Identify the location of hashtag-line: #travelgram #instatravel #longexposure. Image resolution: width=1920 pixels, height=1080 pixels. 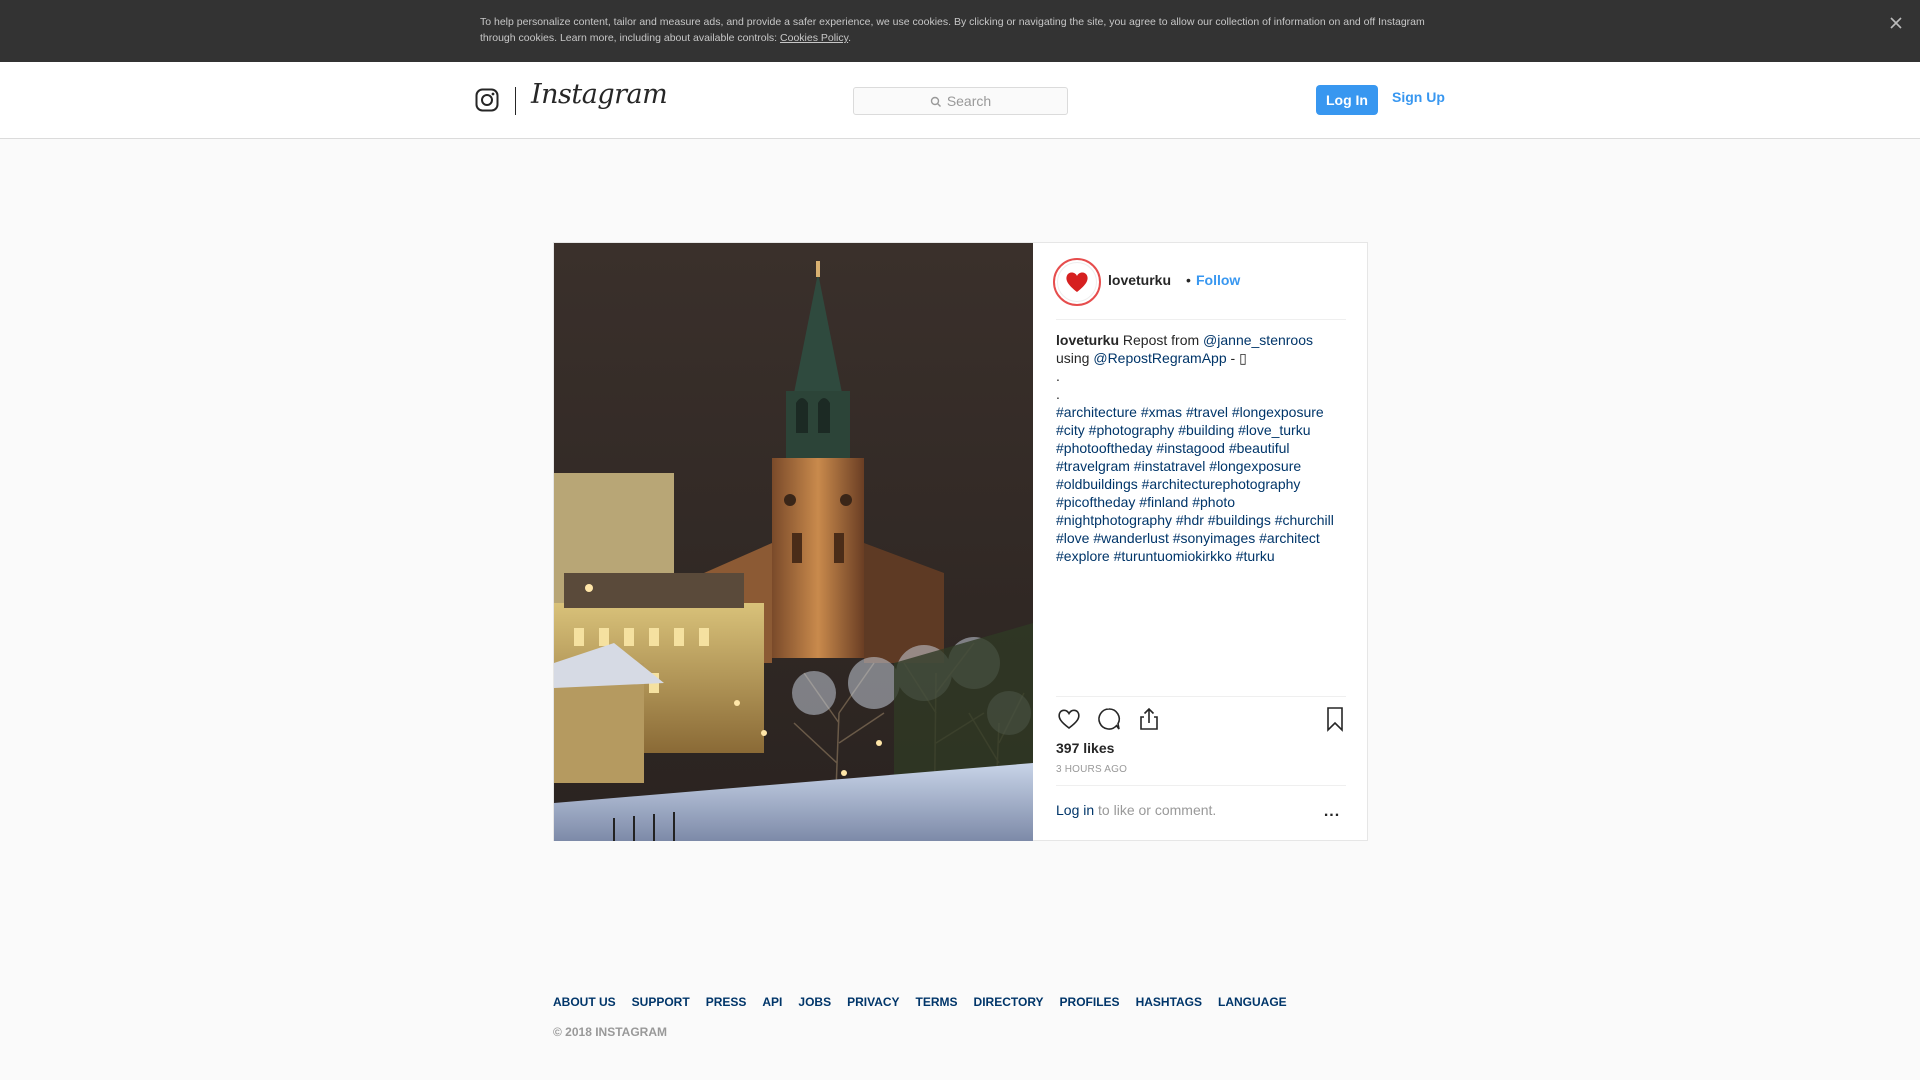
(1203, 466).